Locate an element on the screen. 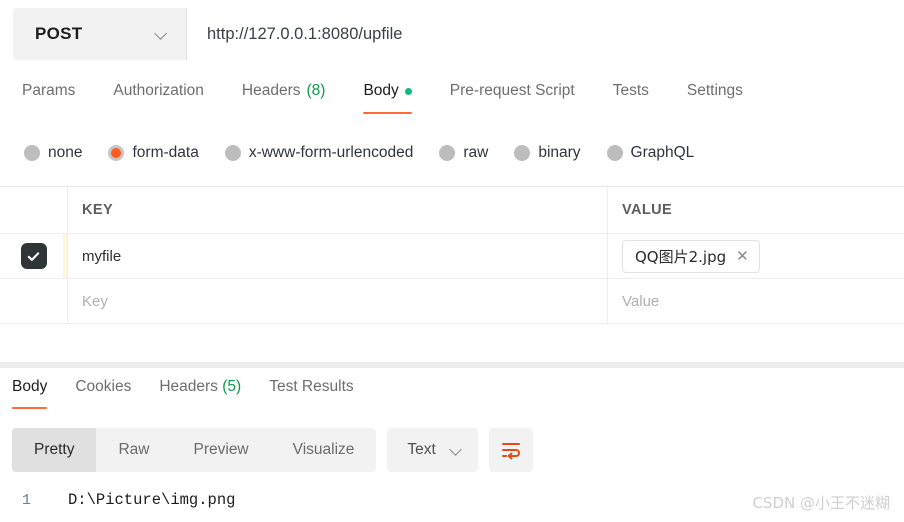 The width and height of the screenshot is (904, 522). response-tab-body: Body is located at coordinates (30, 392).